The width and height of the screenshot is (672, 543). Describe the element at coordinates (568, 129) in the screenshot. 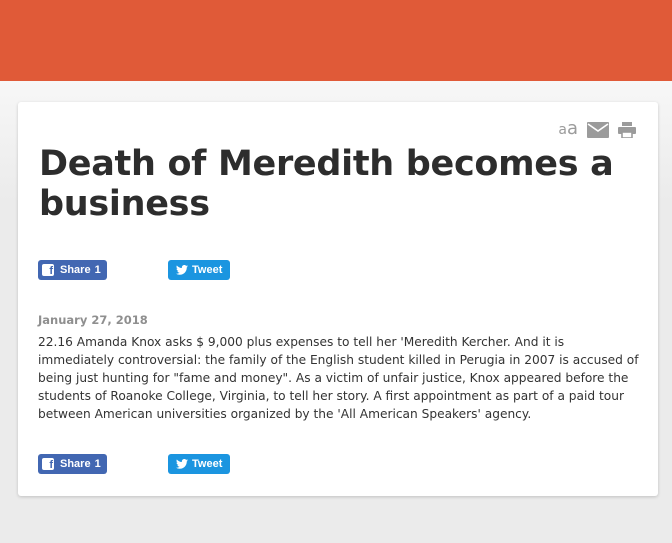

I see `font-size-icon: aa` at that location.